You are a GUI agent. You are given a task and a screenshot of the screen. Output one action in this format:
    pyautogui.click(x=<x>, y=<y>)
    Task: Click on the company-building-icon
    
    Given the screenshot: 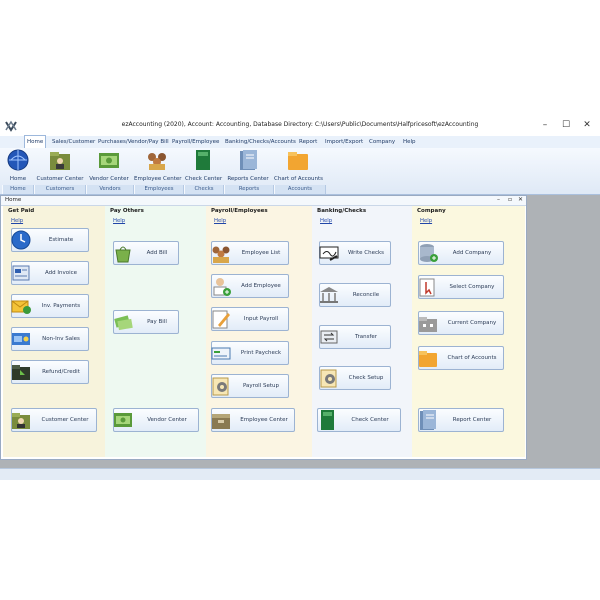 What is the action you would take?
    pyautogui.click(x=428, y=324)
    